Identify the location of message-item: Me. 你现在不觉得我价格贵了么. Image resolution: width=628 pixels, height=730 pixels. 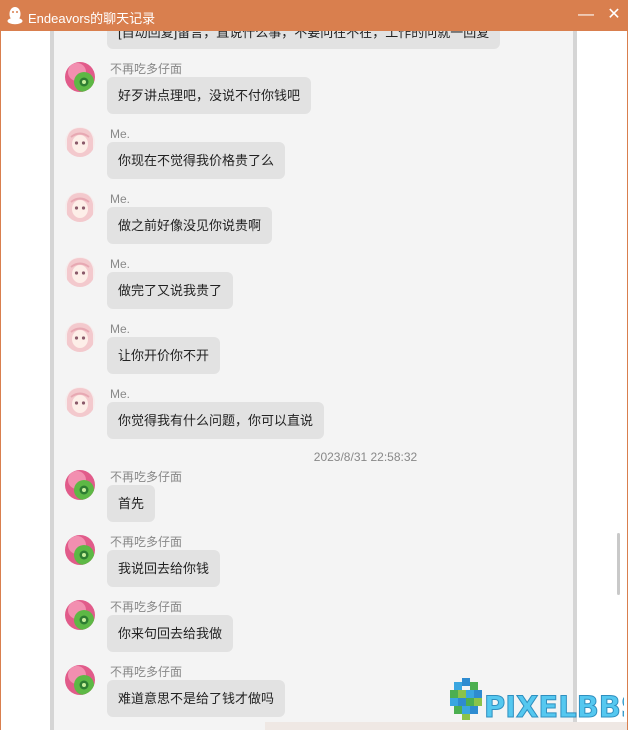
(313, 159).